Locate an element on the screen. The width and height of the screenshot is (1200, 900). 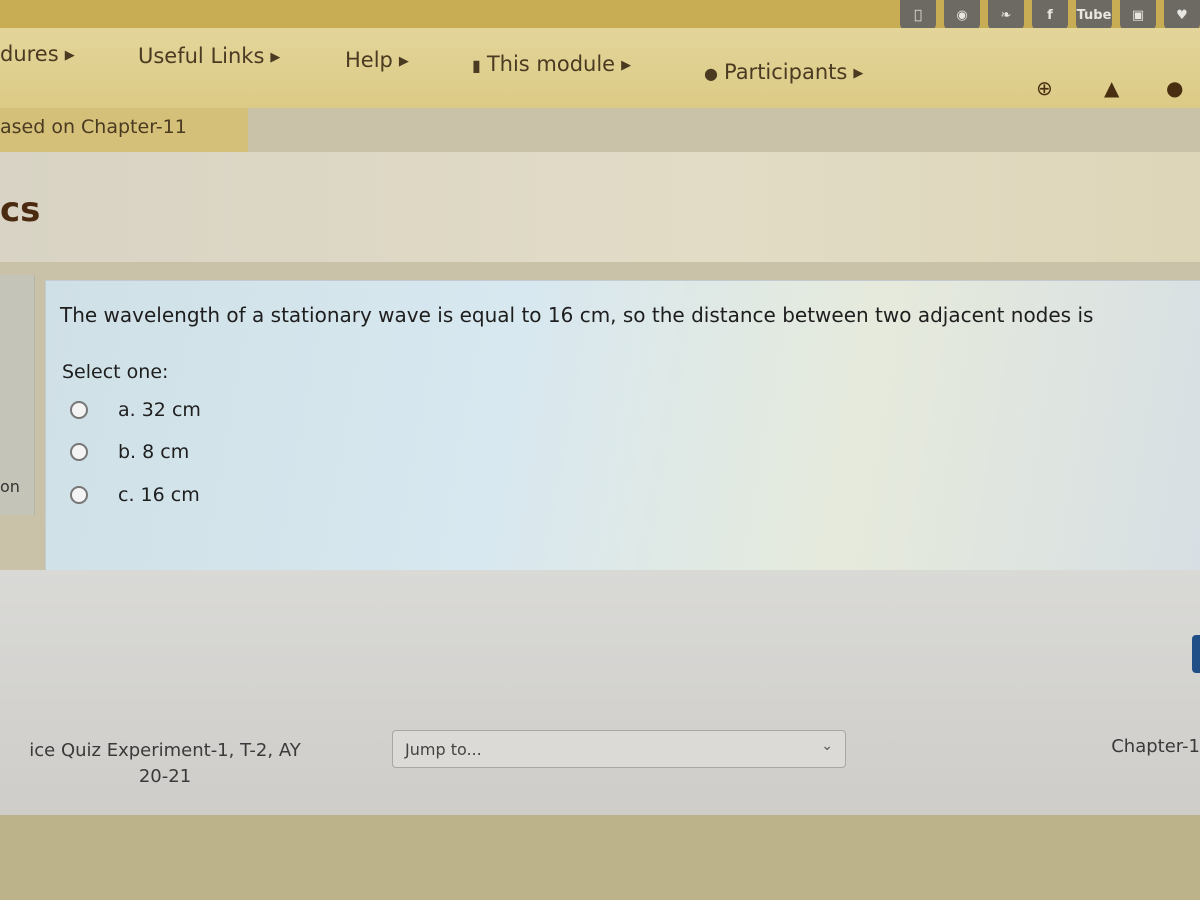
page-header is located at coordinates (600, 207).